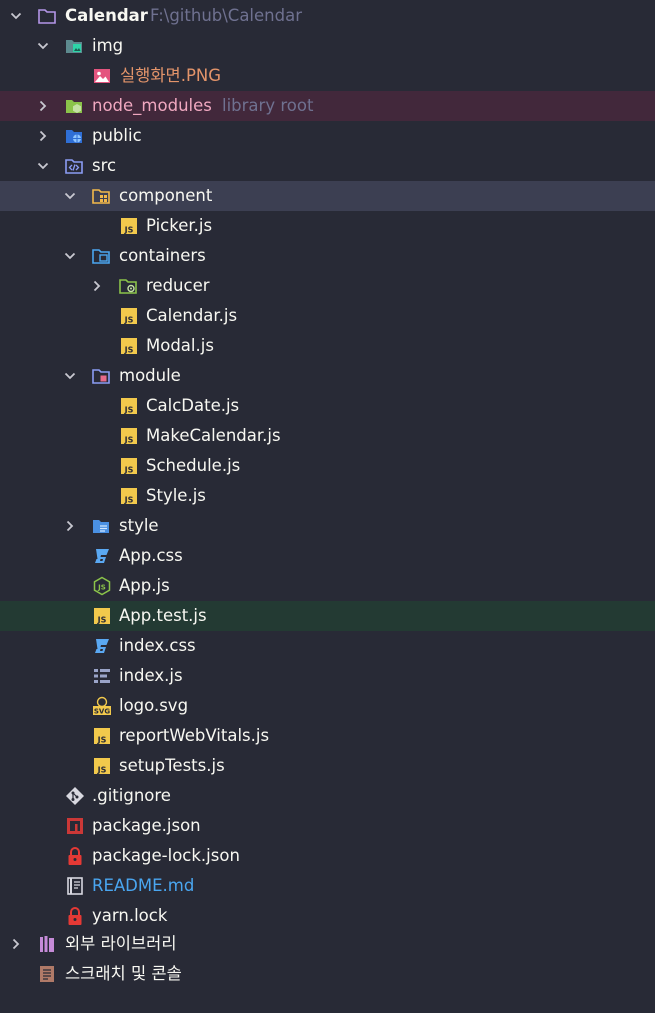 This screenshot has height=1013, width=655. What do you see at coordinates (327, 944) in the screenshot?
I see `tree-row-external-libraries: 외부 라이브러리` at bounding box center [327, 944].